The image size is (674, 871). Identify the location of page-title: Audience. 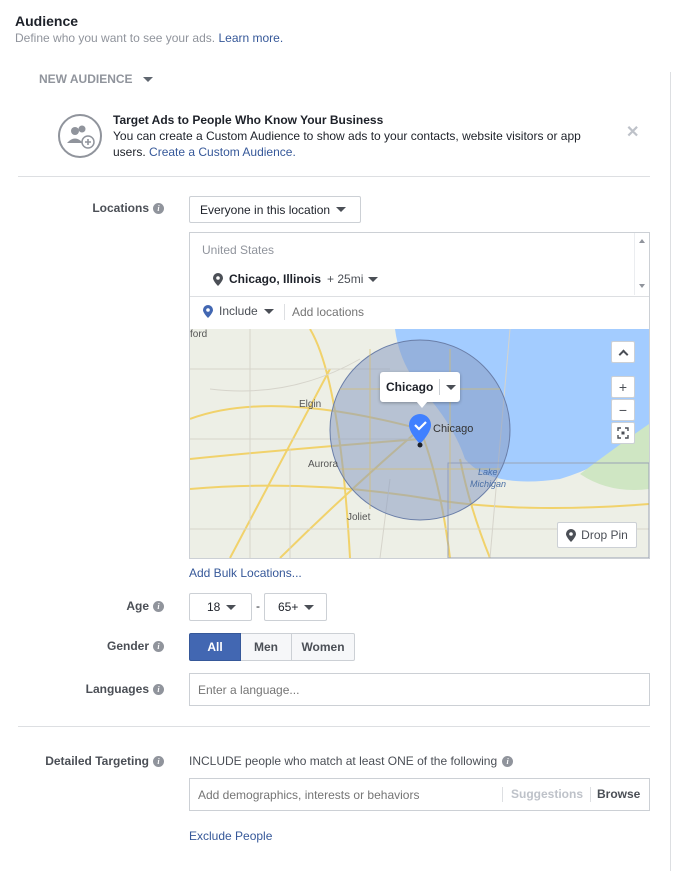
(47, 21).